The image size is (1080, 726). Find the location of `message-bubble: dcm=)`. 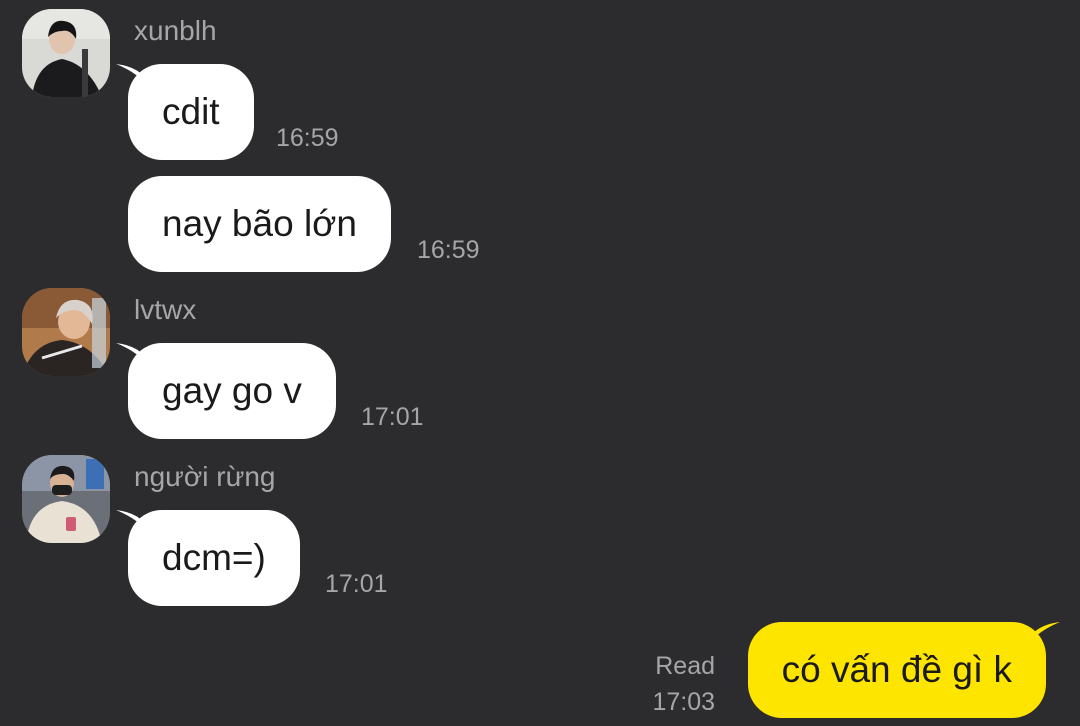

message-bubble: dcm=) is located at coordinates (208, 558).